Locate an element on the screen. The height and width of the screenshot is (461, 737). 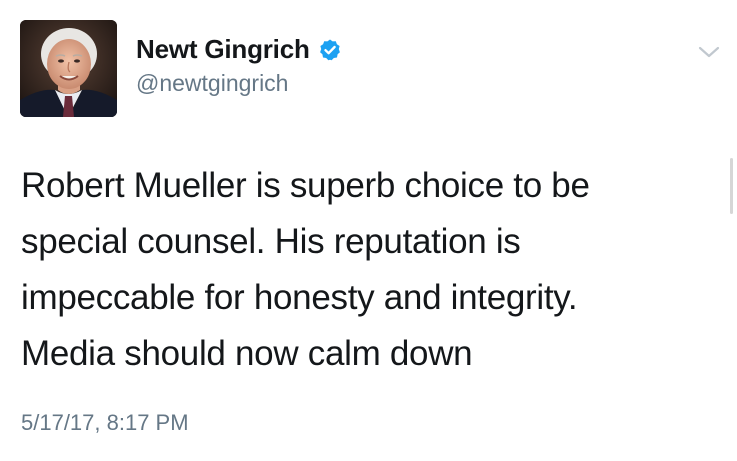
user-avatar-photo is located at coordinates (68, 68).